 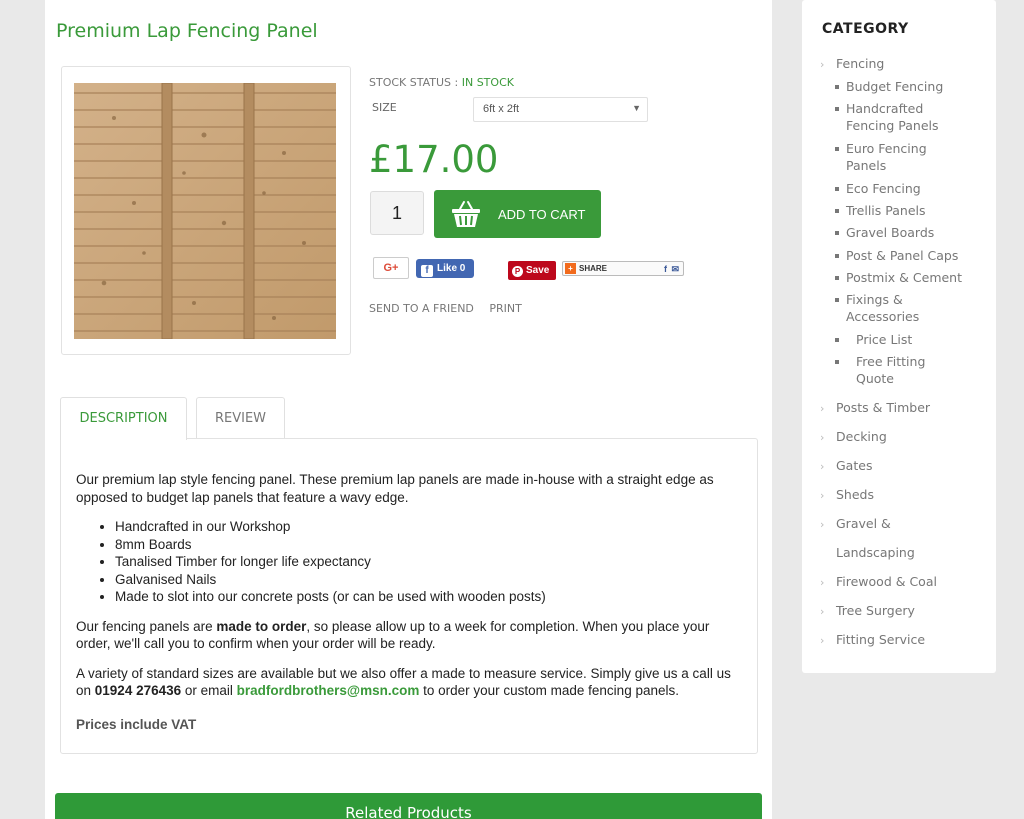 What do you see at coordinates (427, 271) in the screenshot?
I see `facebook-icon: f` at bounding box center [427, 271].